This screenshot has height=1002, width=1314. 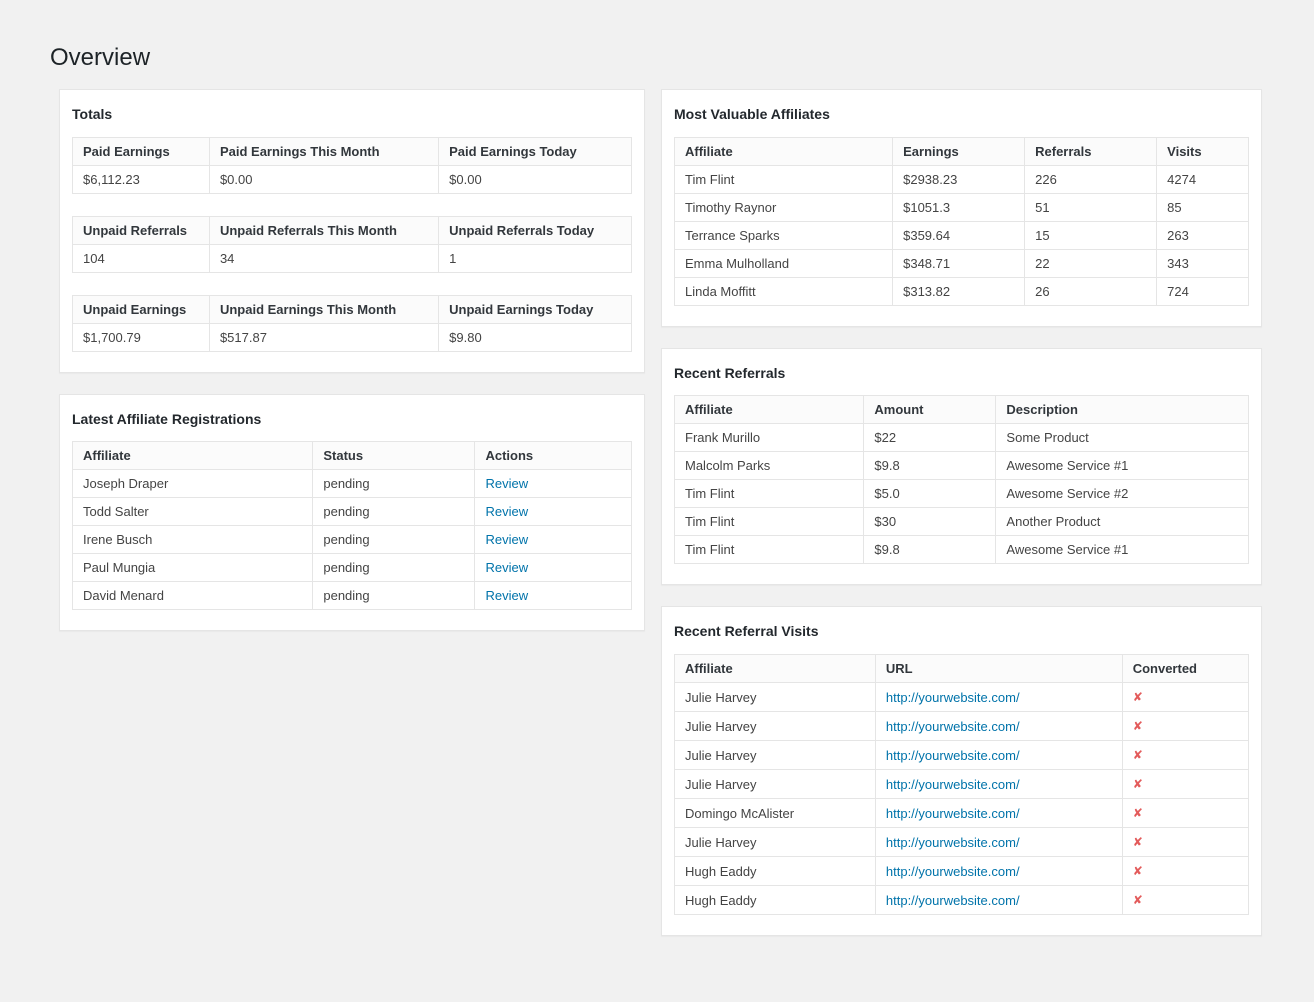 I want to click on table-row: $6,112.23 $0.00 $0.00, so click(x=352, y=179).